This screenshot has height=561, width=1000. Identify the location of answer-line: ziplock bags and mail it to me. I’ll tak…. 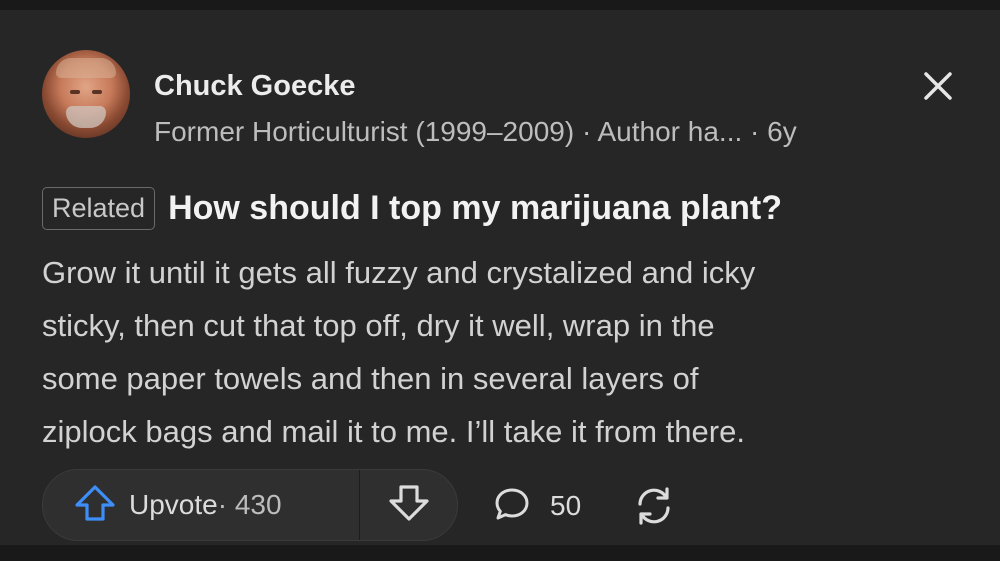
(393, 431).